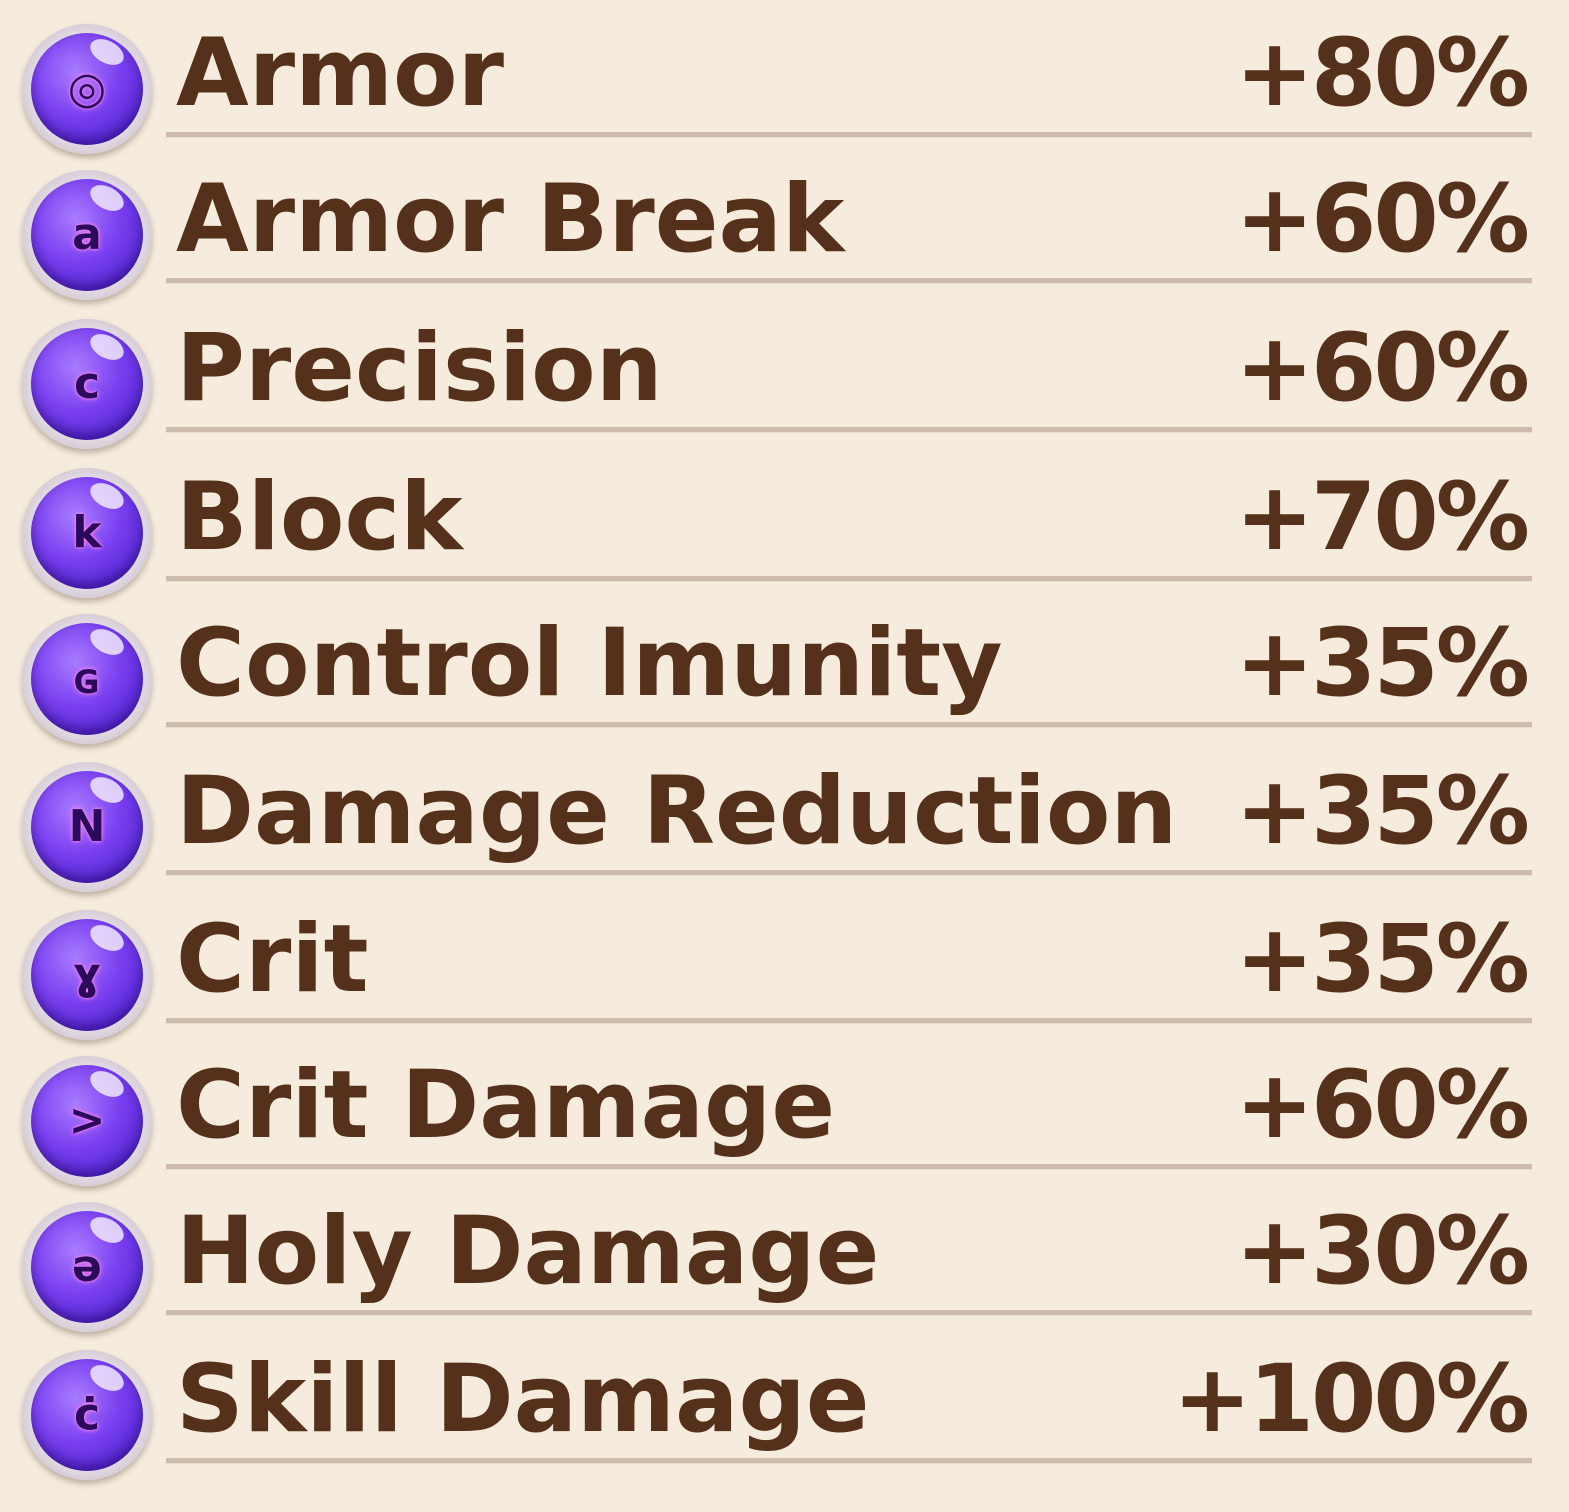  I want to click on stat-name: Holy Damage, so click(528, 1251).